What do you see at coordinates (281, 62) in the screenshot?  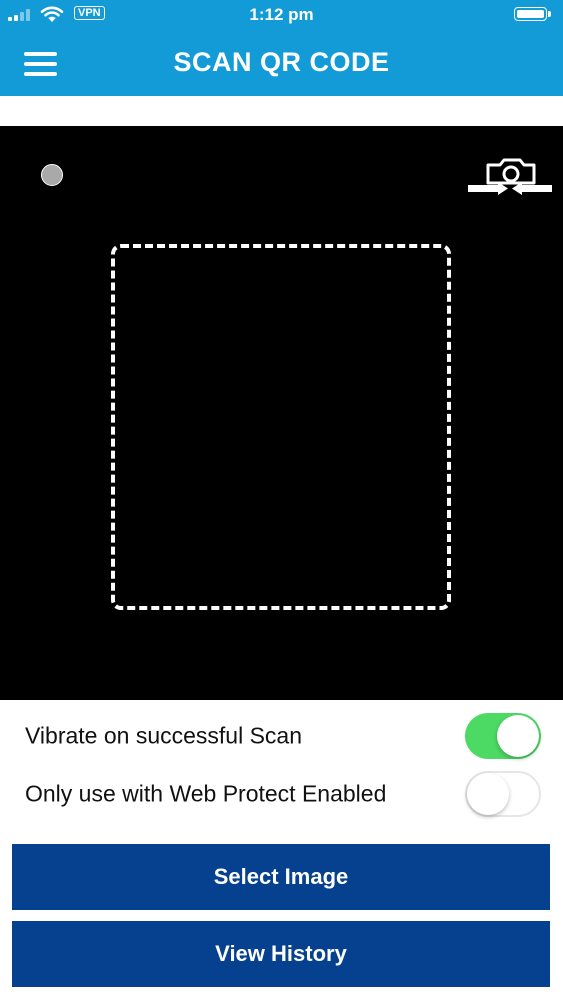 I see `page-title: SCAN QR CODE` at bounding box center [281, 62].